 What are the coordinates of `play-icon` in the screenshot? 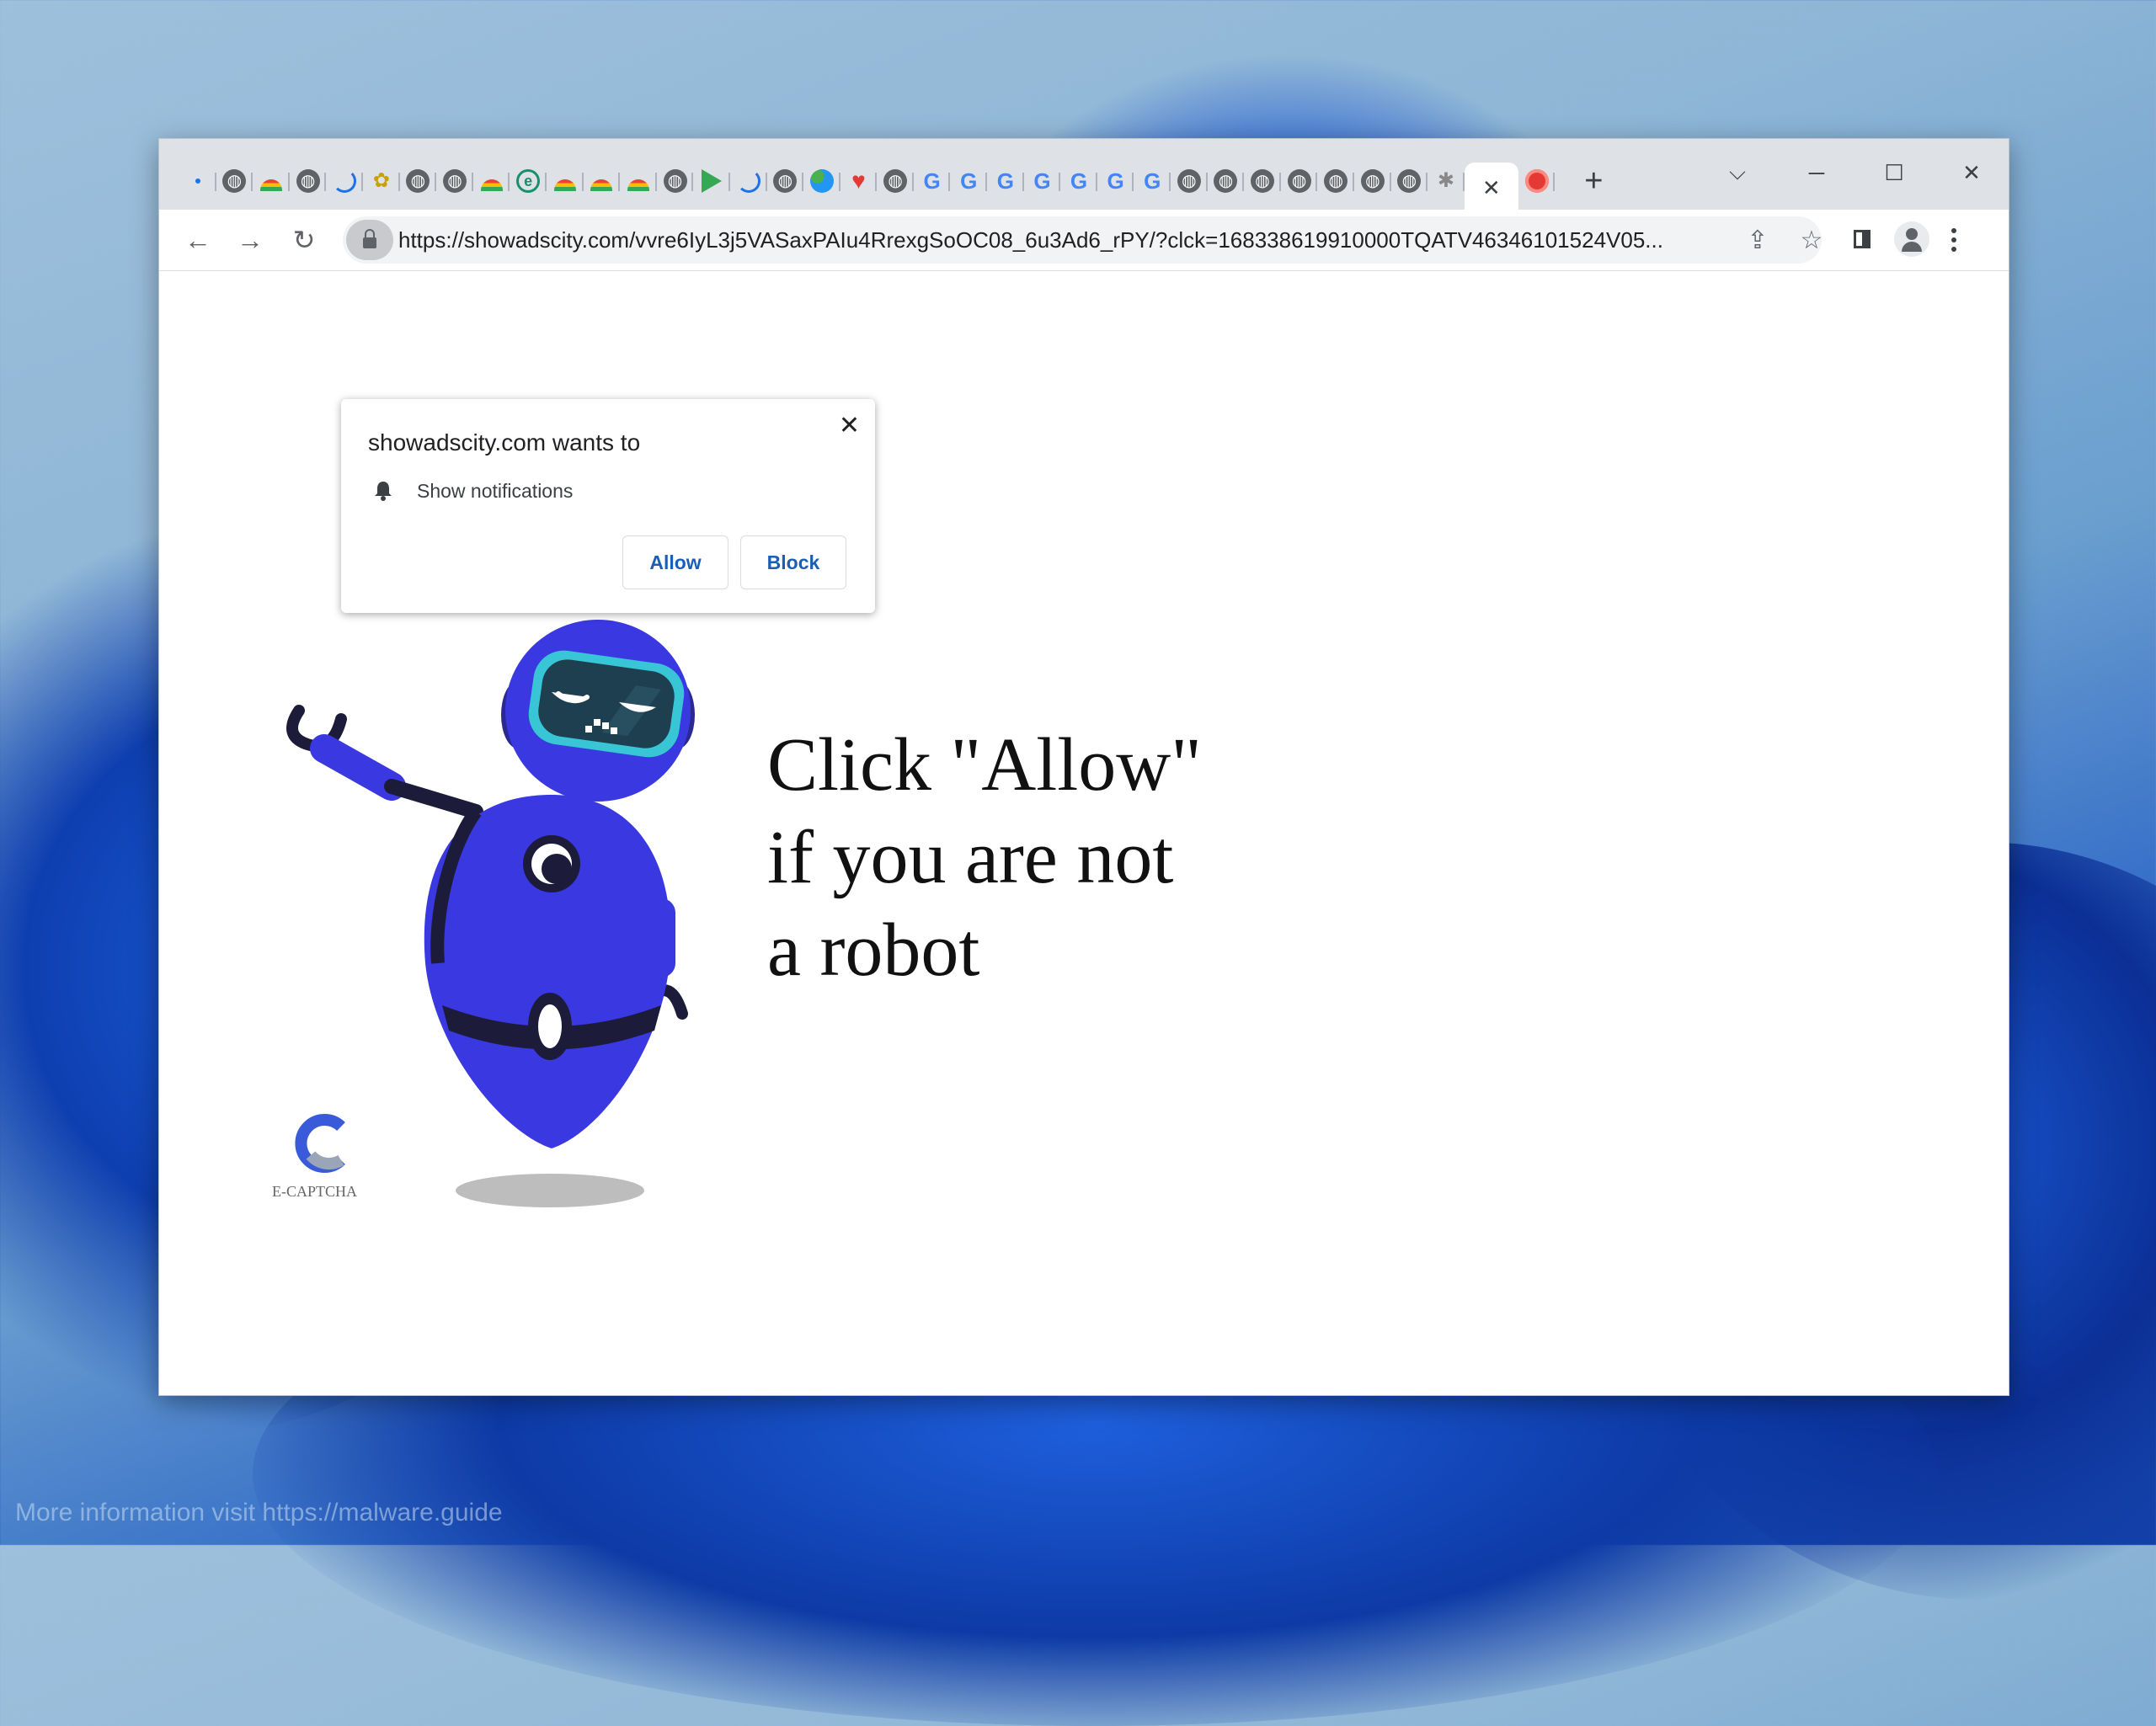 It's located at (712, 181).